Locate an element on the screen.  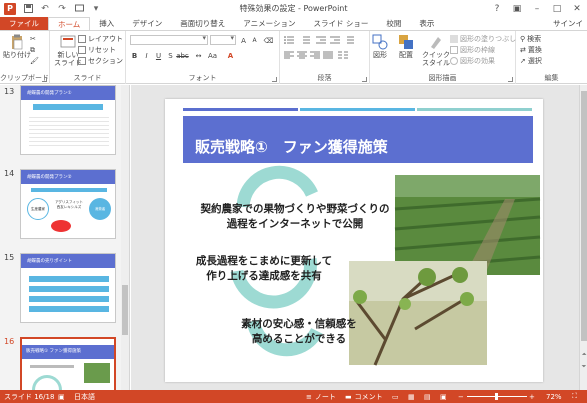
shape-outline-label: 図形の枠線 is located at coordinates (477, 50).